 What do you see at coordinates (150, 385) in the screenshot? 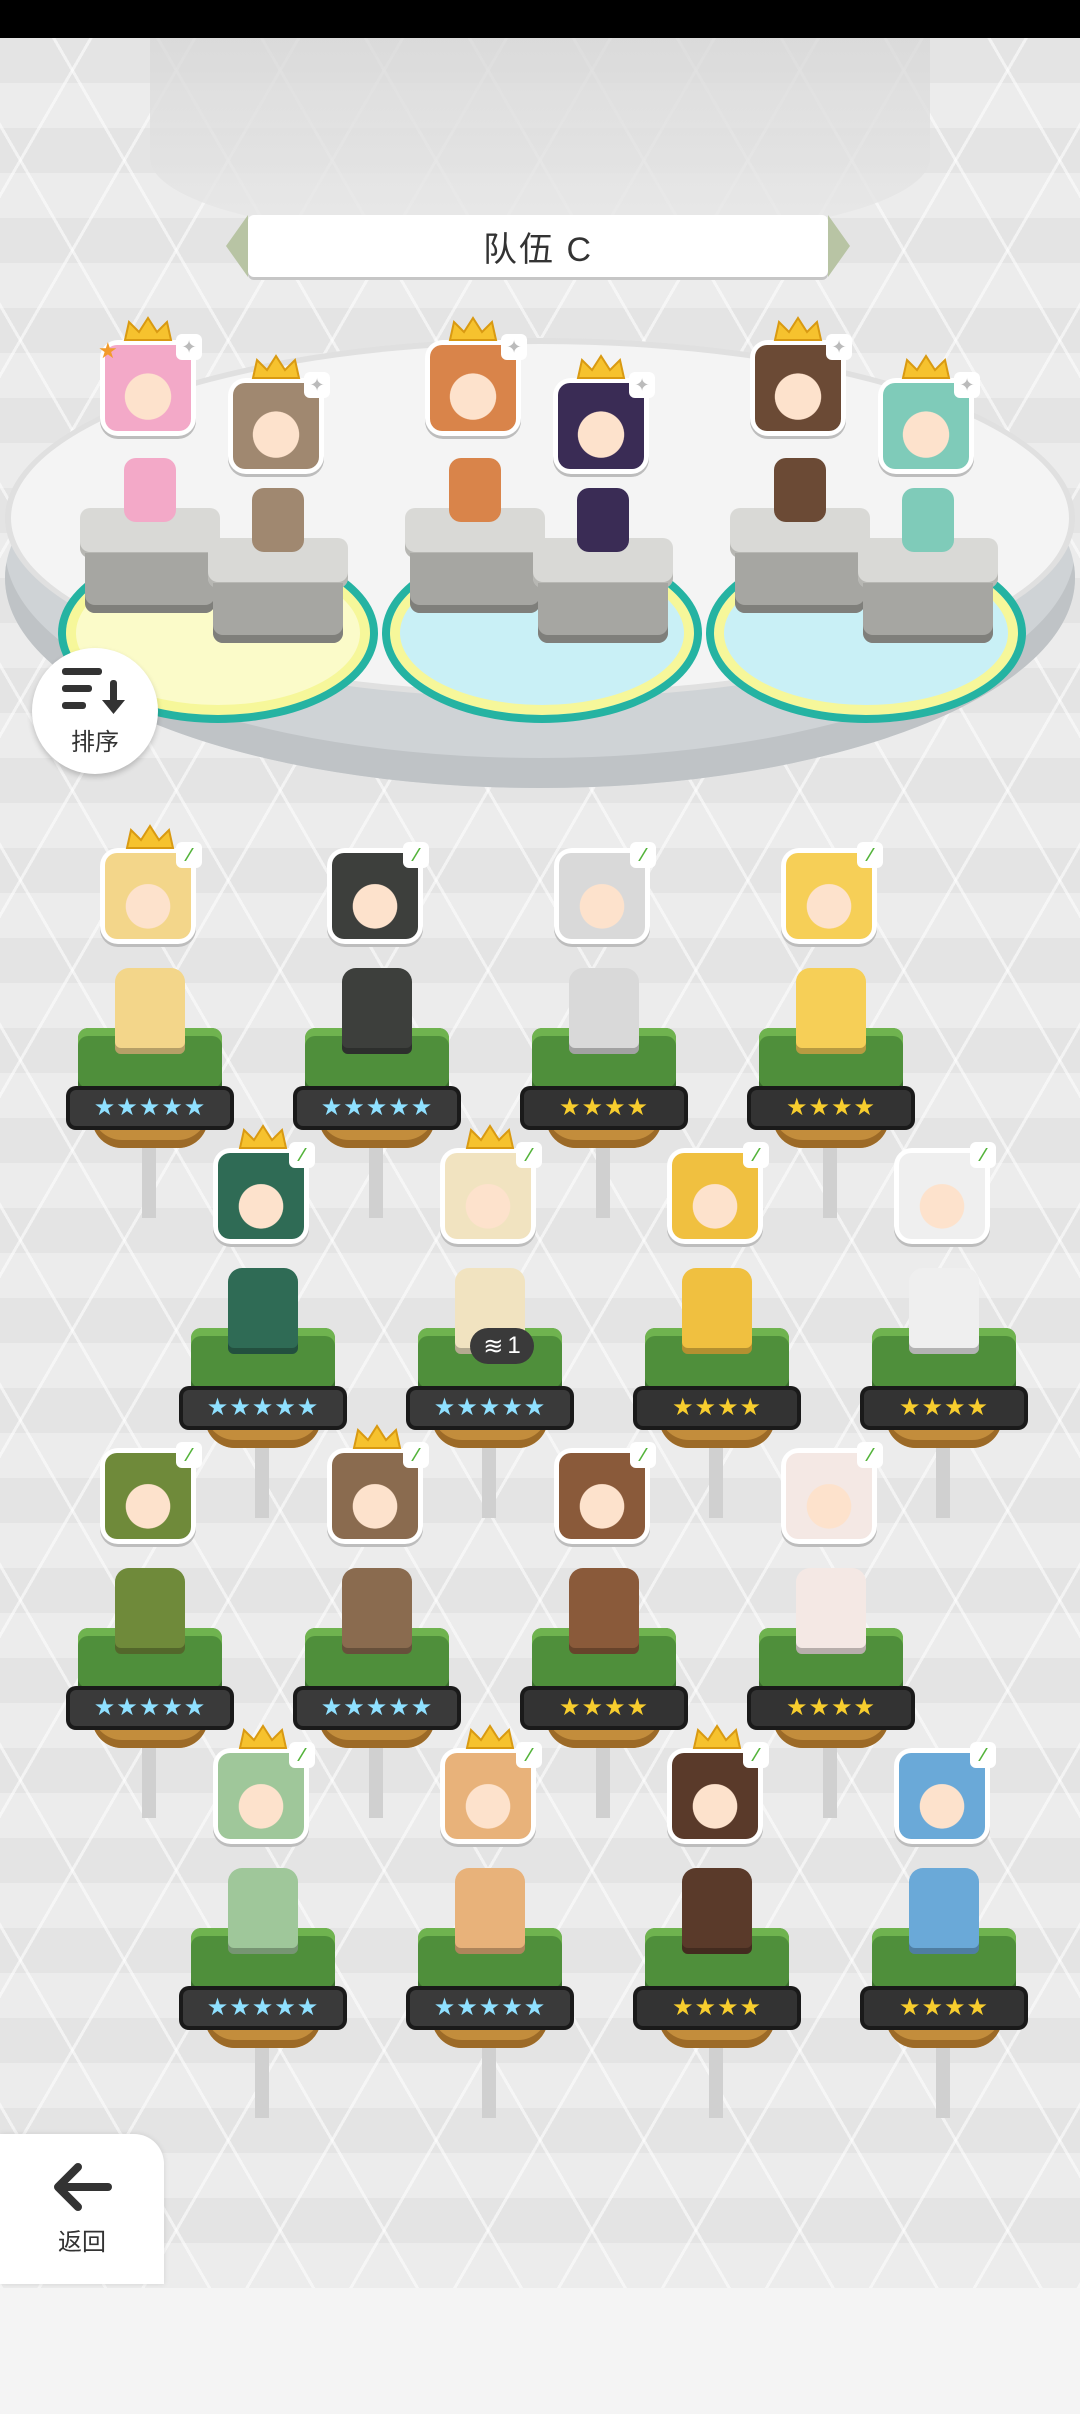
I see `team-member-portrait: ✦ ★` at bounding box center [150, 385].